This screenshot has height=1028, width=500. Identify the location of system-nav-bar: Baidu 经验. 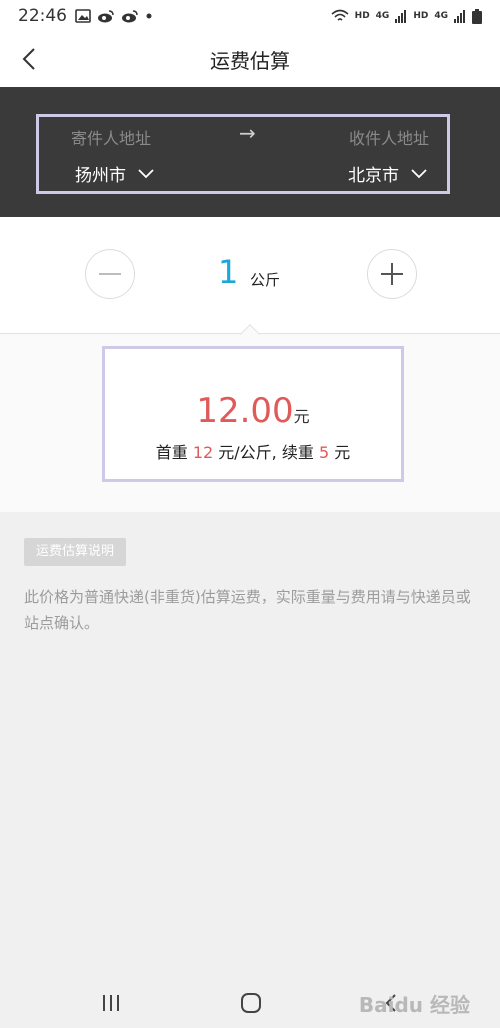
(250, 1003).